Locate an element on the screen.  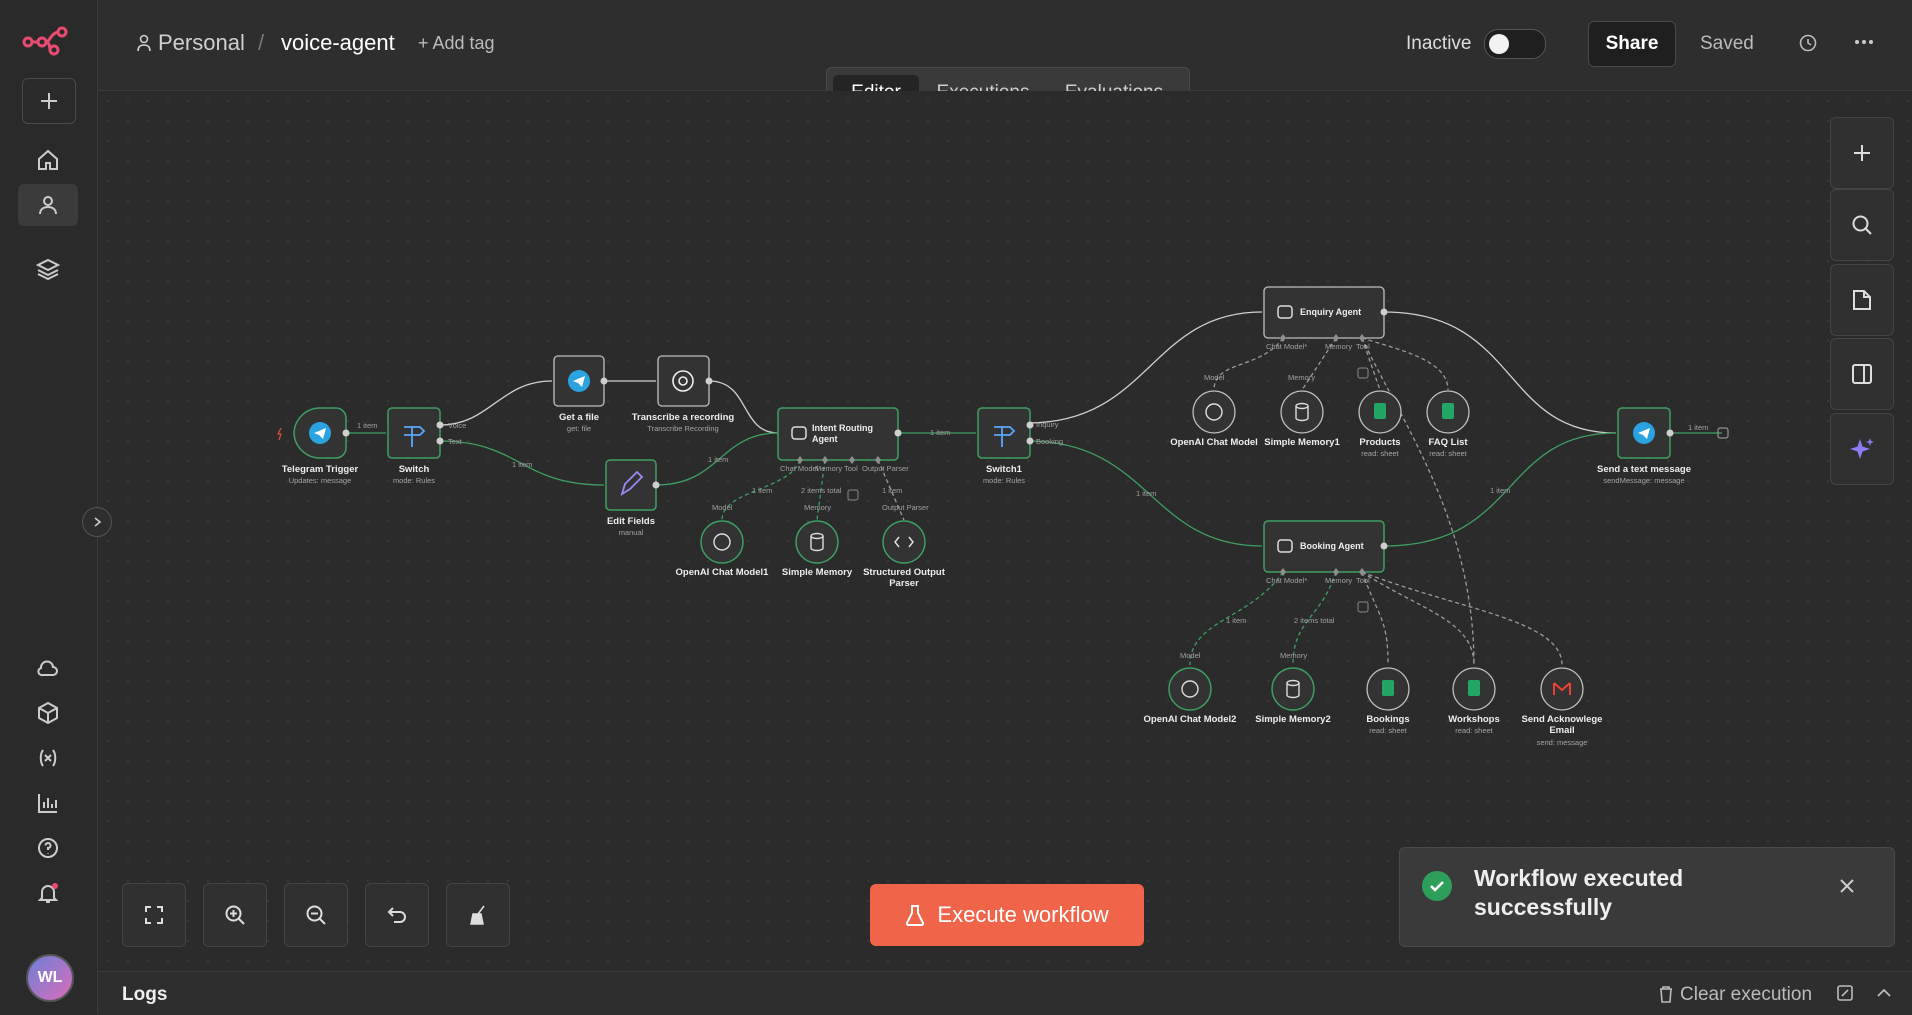
fullscreen-icon is located at coordinates (154, 915).